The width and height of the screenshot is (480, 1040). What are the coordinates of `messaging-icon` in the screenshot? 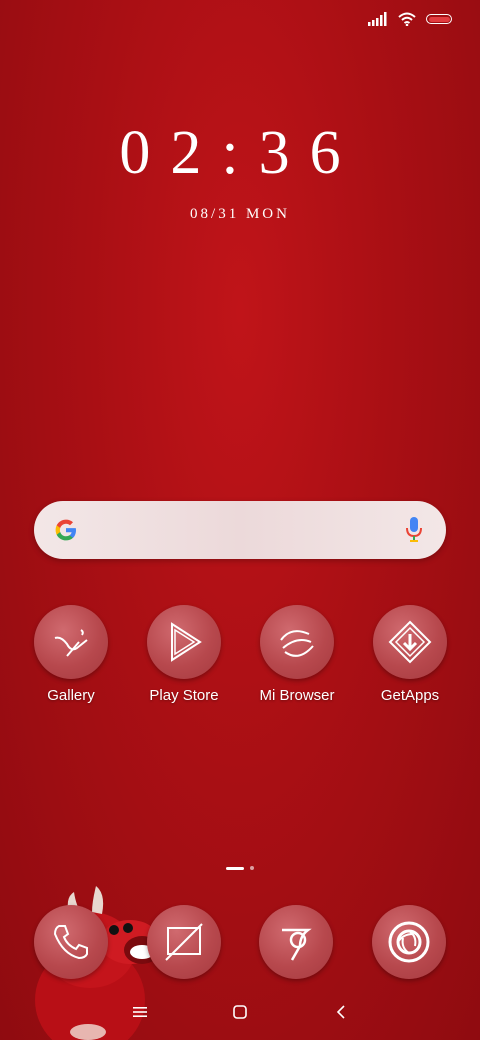 It's located at (184, 942).